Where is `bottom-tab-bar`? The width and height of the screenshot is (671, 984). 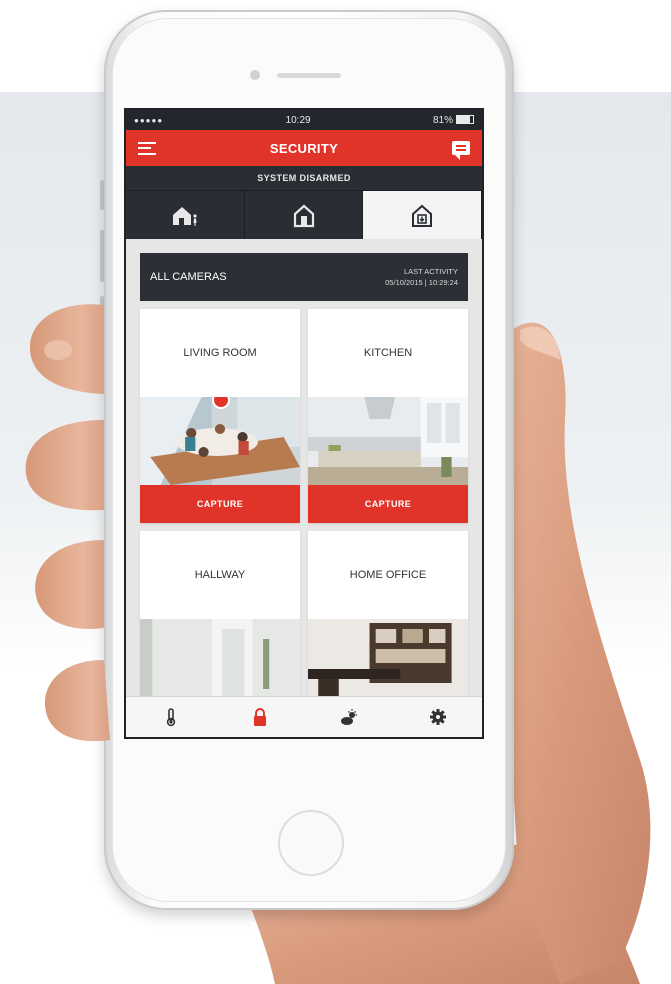 bottom-tab-bar is located at coordinates (304, 716).